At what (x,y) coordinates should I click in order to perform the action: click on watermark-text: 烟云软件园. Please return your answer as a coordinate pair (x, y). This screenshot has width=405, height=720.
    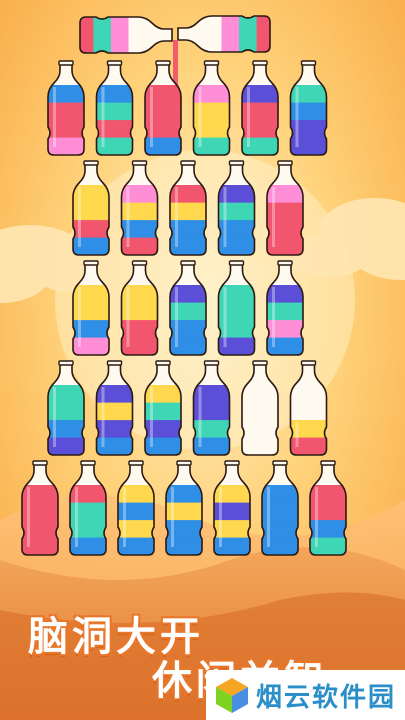
    Looking at the image, I should click on (326, 698).